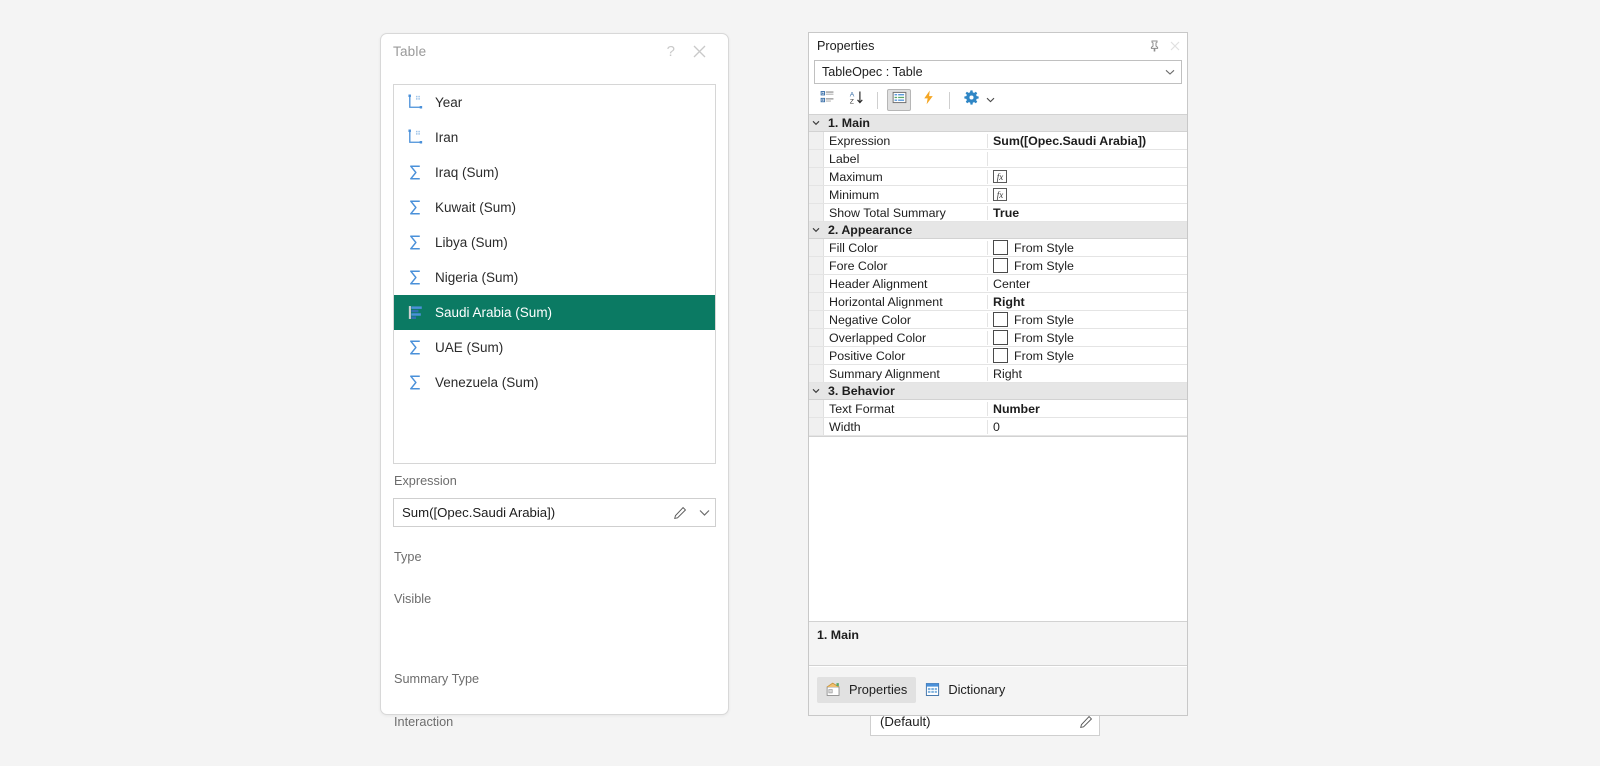  What do you see at coordinates (1087, 213) in the screenshot?
I see `property-value-cell: True` at bounding box center [1087, 213].